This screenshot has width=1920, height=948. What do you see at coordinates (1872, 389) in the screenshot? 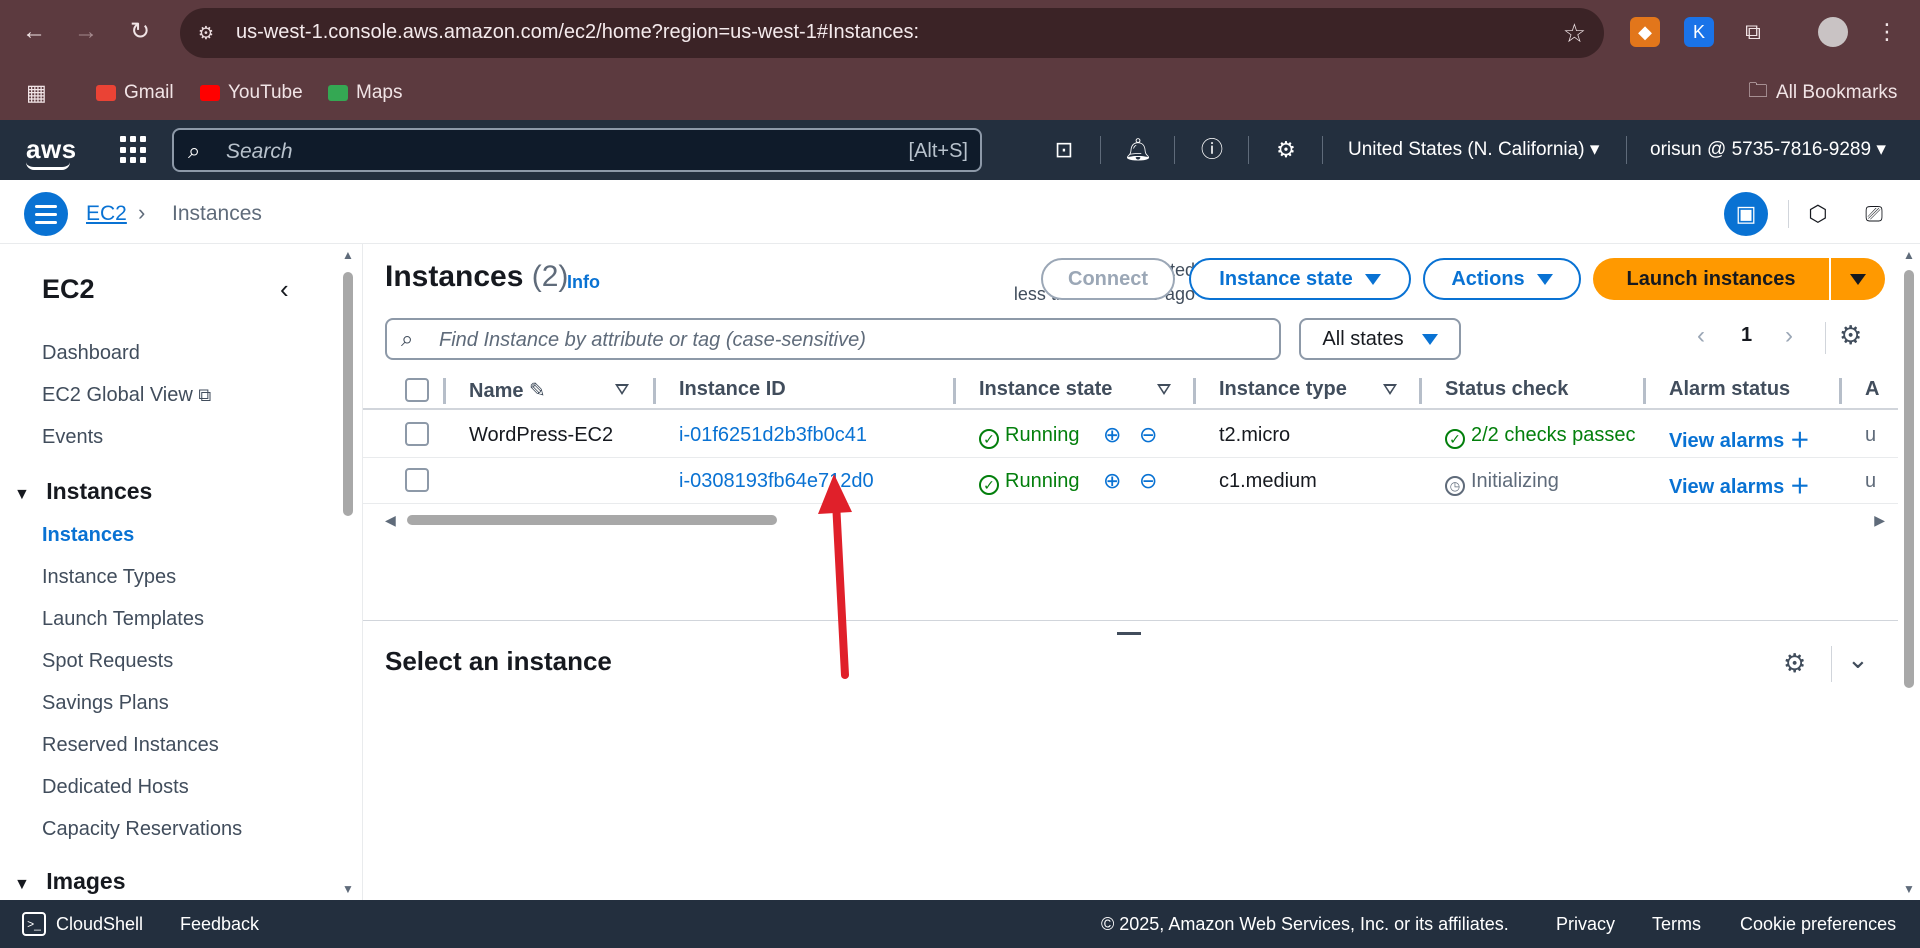
I see `column-partial: A` at bounding box center [1872, 389].